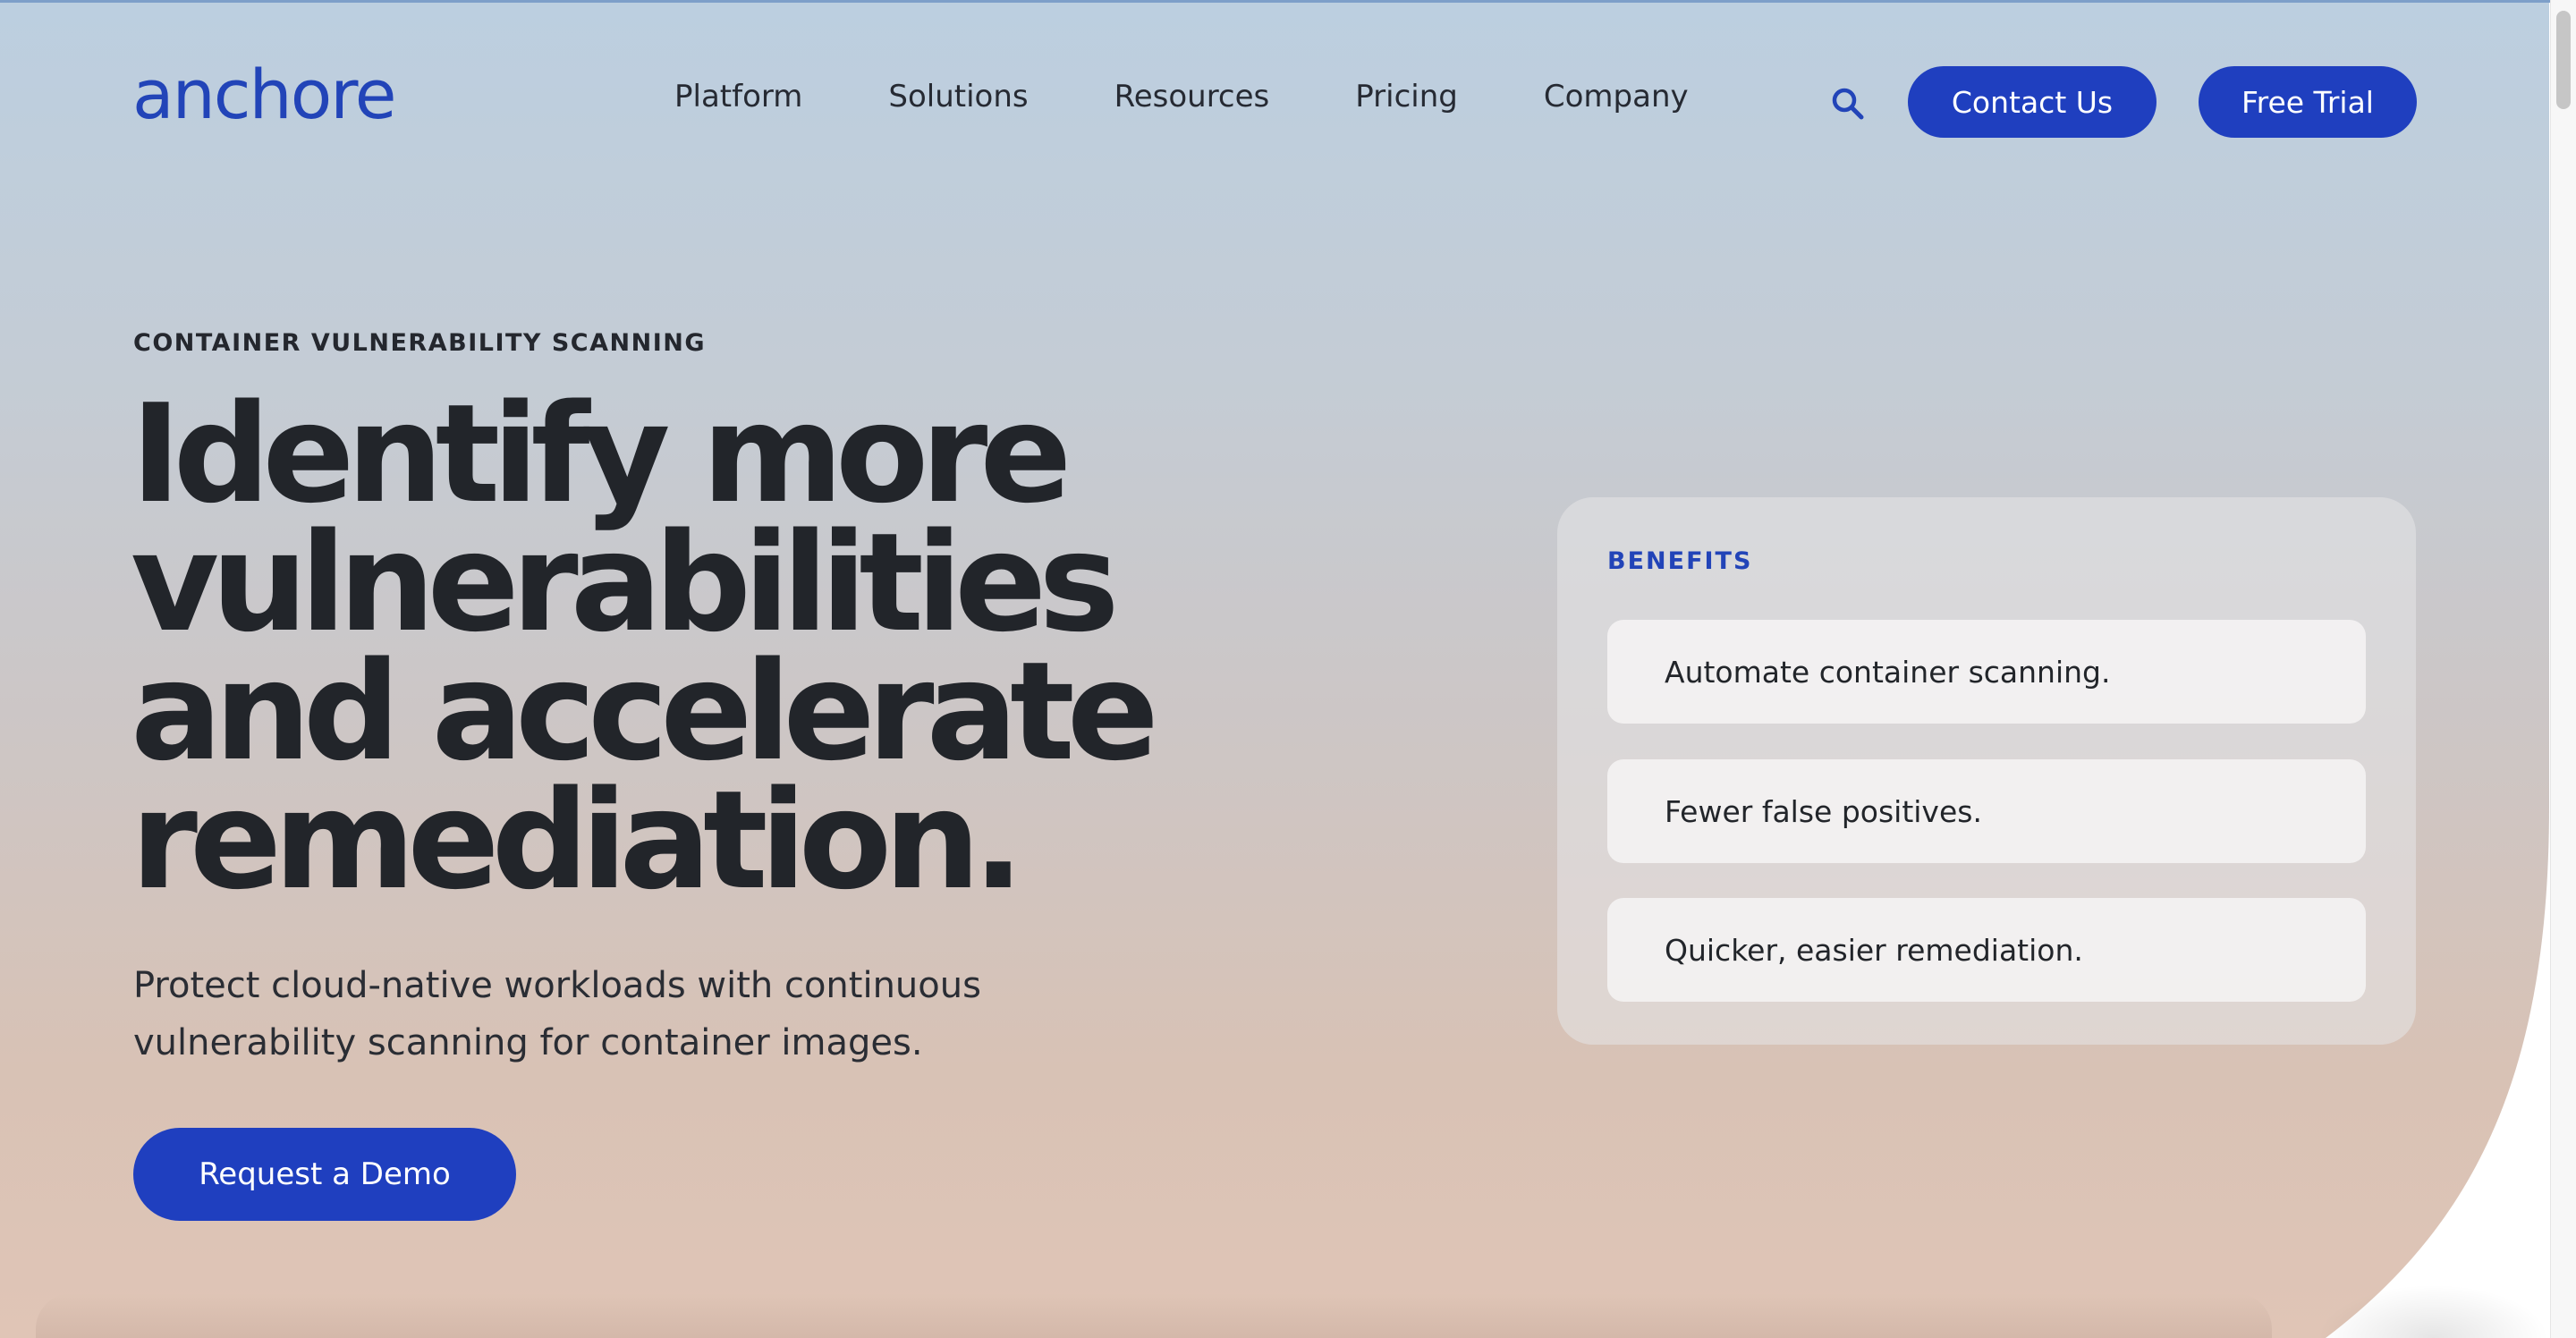 The image size is (2576, 1338). What do you see at coordinates (577, 840) in the screenshot?
I see `headline-line: remediation.` at bounding box center [577, 840].